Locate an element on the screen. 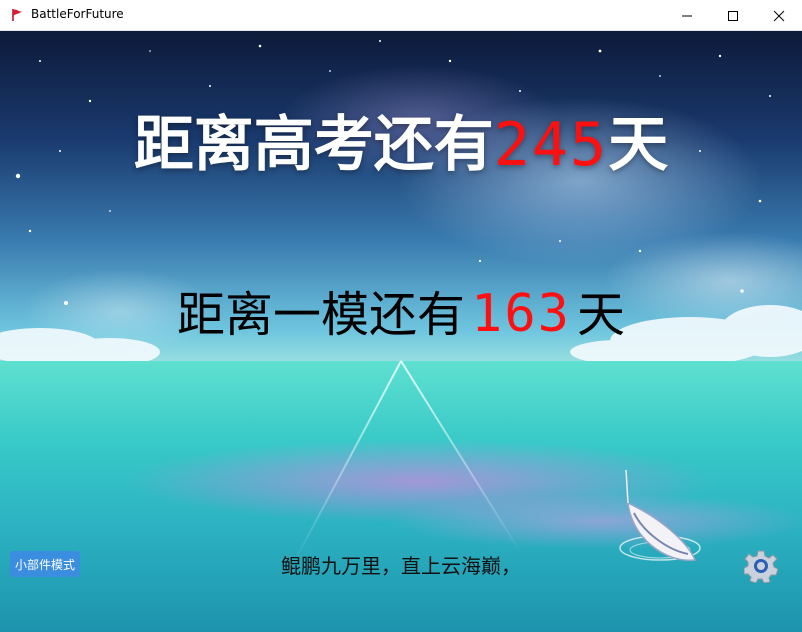 Image resolution: width=802 pixels, height=632 pixels. gaokao-countdown: 距离高考还有245天 is located at coordinates (401, 139).